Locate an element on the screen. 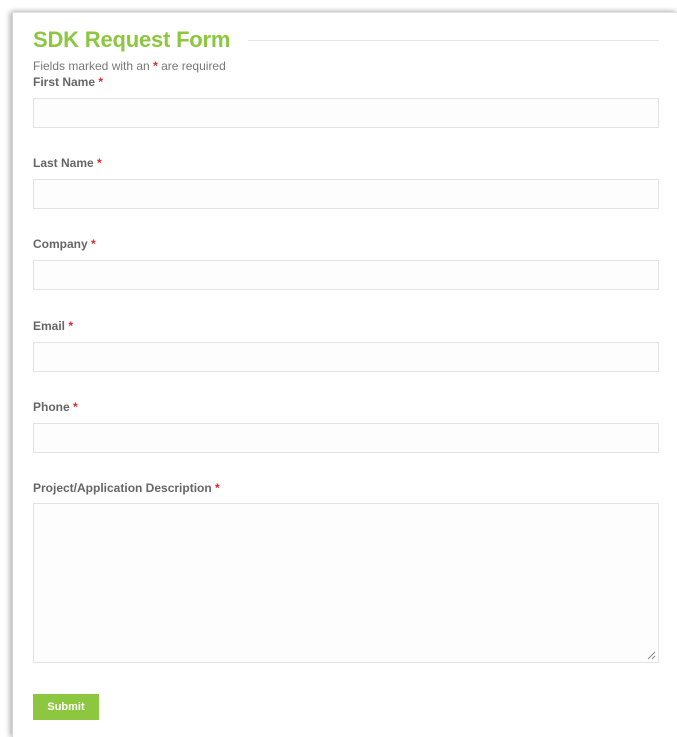 Image resolution: width=677 pixels, height=737 pixels. email-label: Email * is located at coordinates (346, 326).